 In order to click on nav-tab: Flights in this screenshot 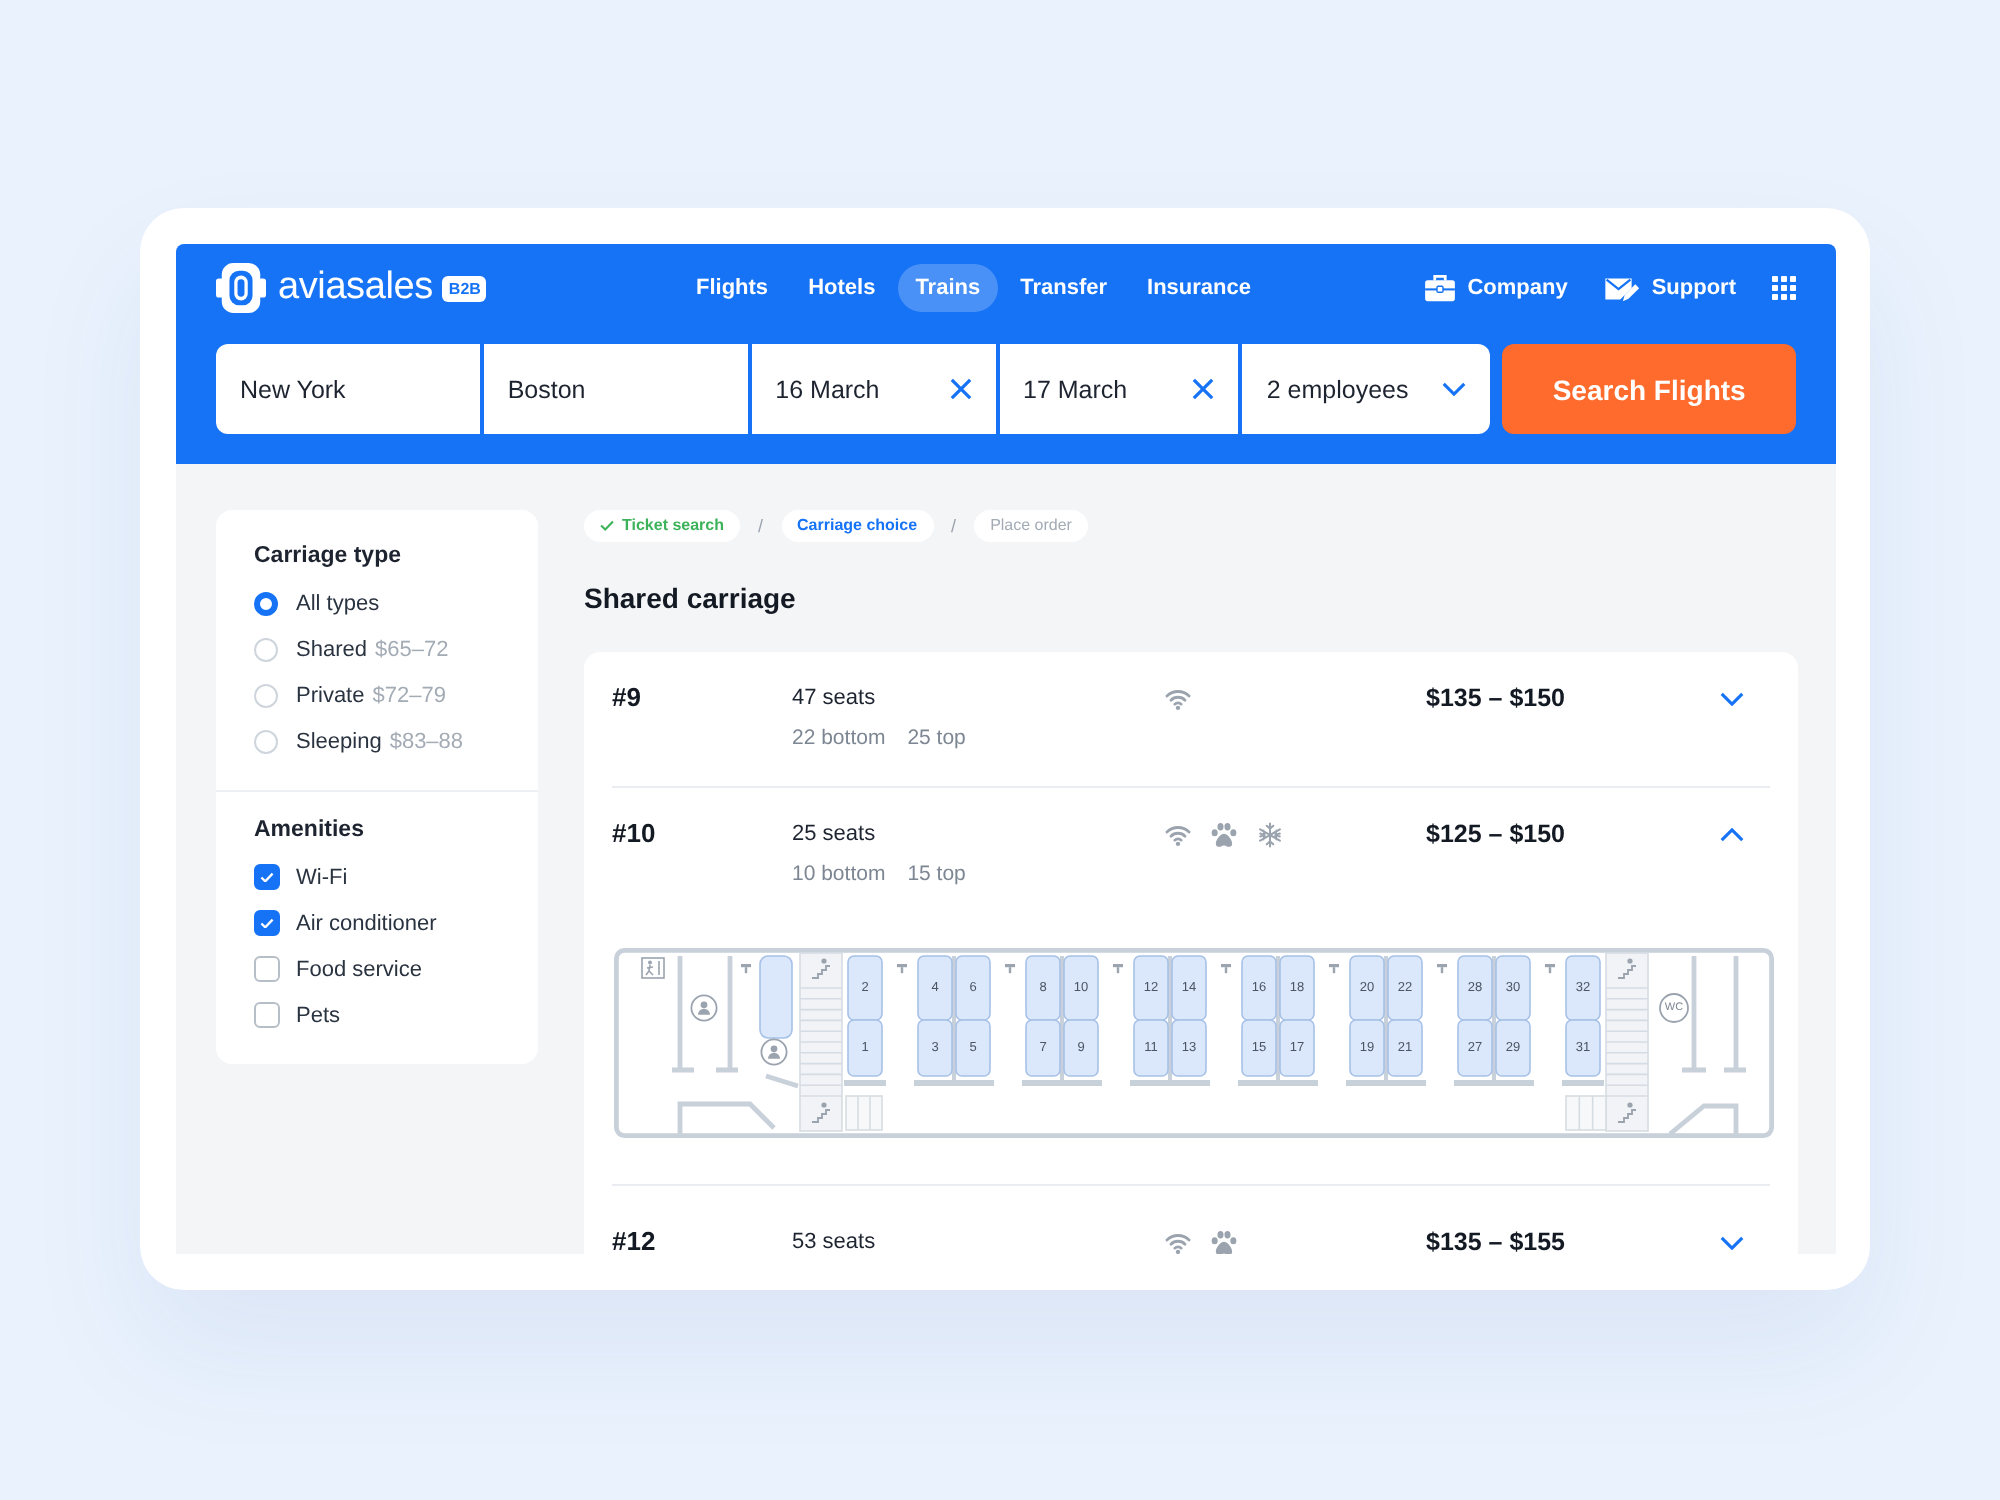, I will do `click(732, 288)`.